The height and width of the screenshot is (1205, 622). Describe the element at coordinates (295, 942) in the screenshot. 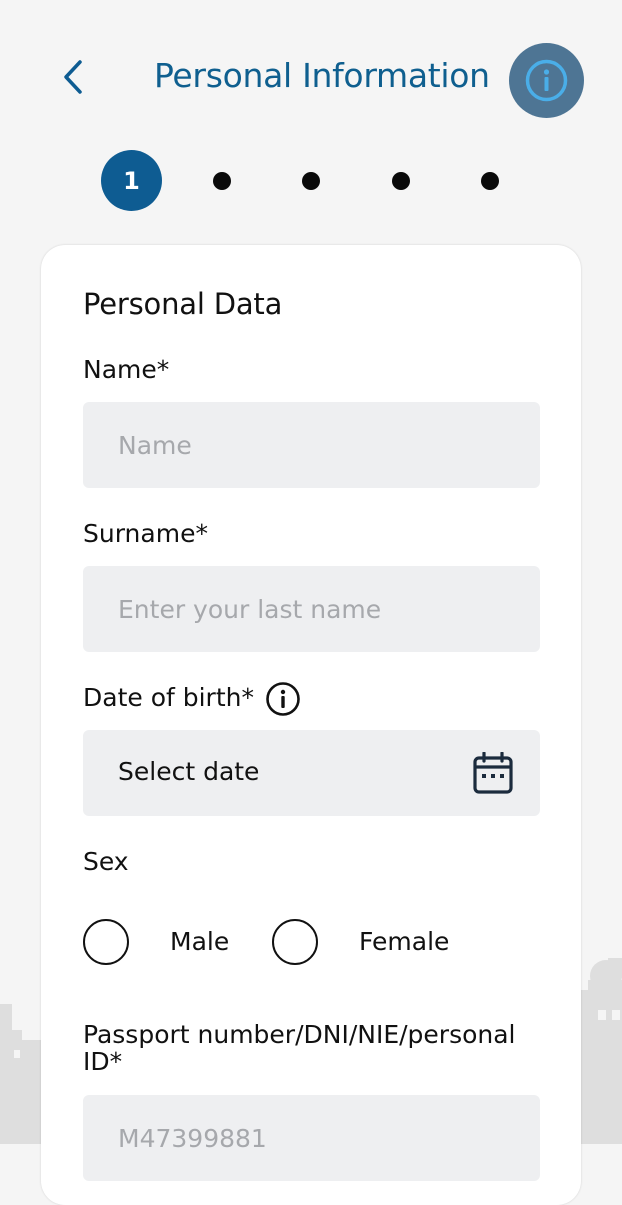

I see `sex-female-radio` at that location.